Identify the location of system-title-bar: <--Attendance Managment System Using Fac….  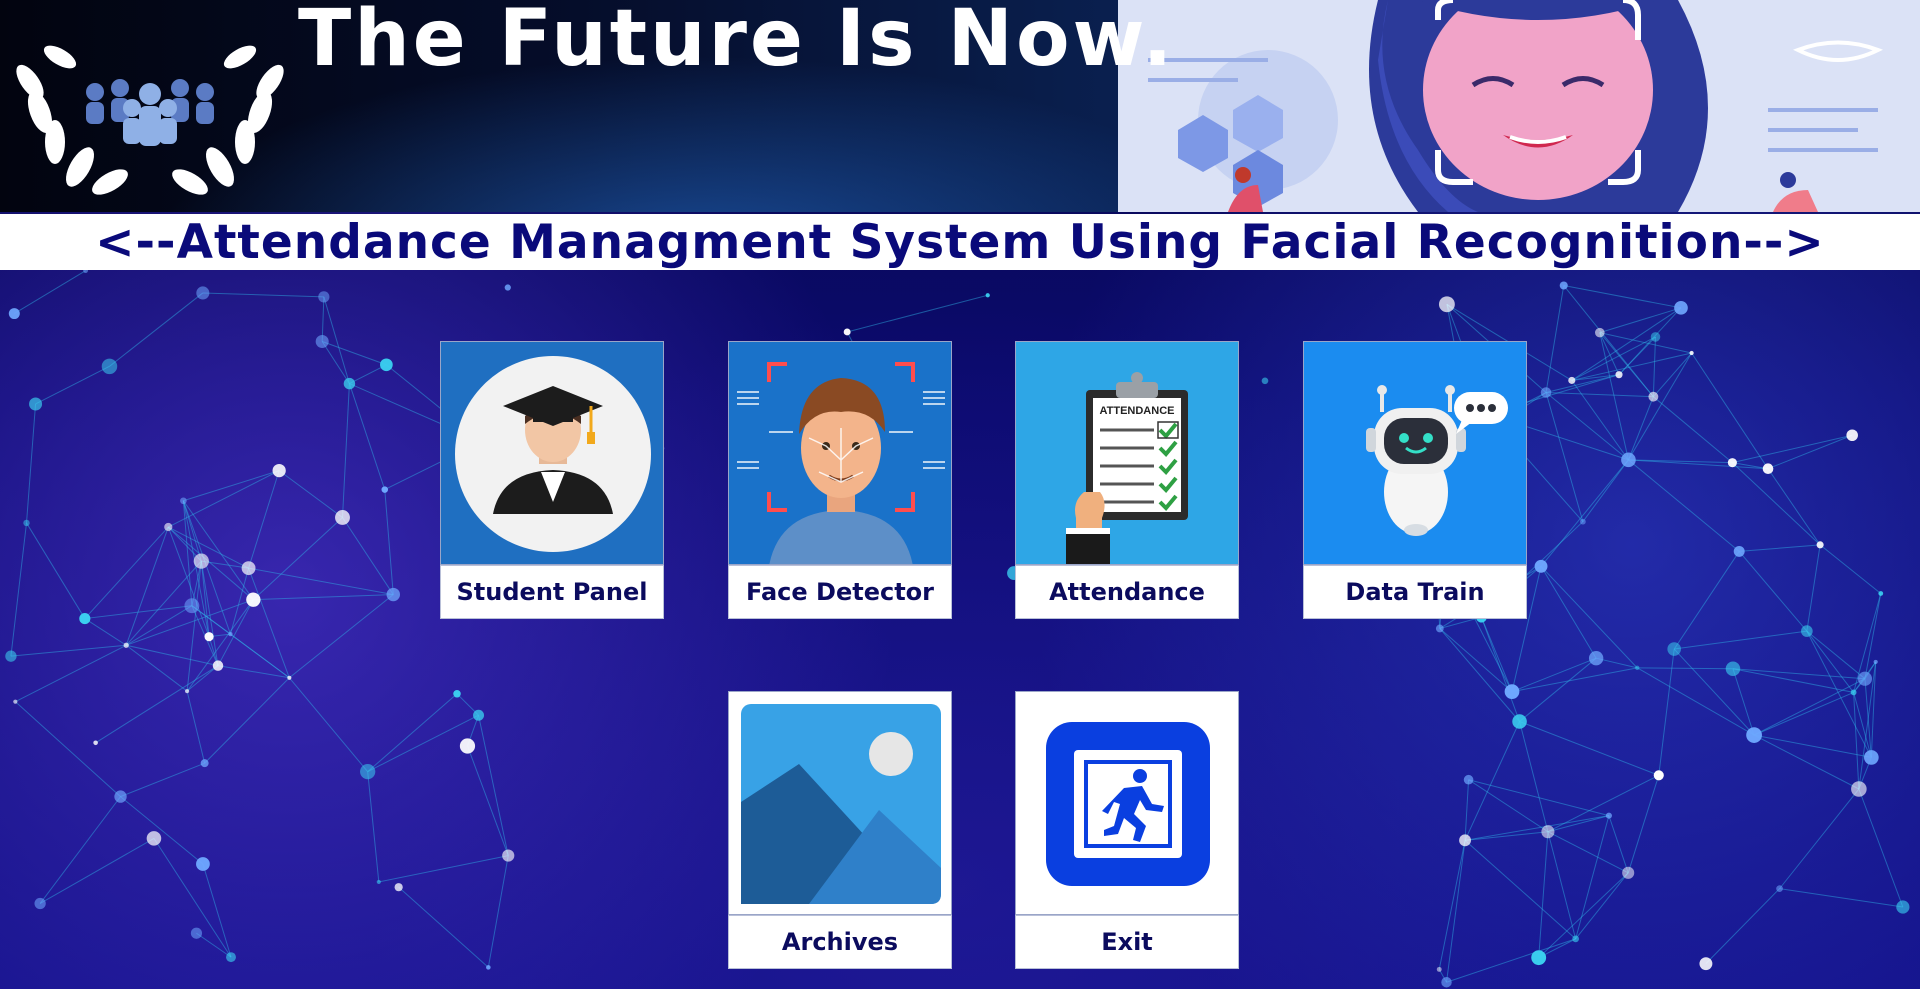
(960, 242).